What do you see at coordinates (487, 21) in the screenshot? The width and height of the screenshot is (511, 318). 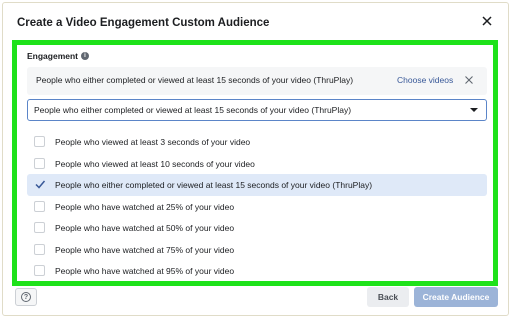 I see `close-icon` at bounding box center [487, 21].